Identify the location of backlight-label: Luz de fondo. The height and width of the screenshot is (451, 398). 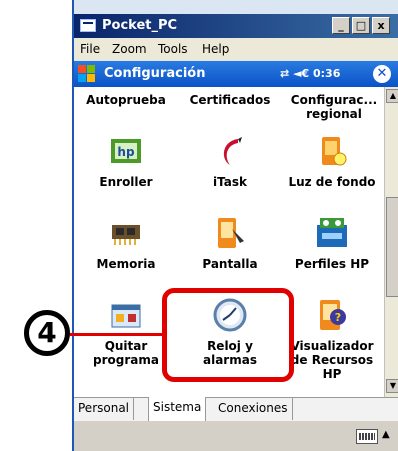
(332, 182).